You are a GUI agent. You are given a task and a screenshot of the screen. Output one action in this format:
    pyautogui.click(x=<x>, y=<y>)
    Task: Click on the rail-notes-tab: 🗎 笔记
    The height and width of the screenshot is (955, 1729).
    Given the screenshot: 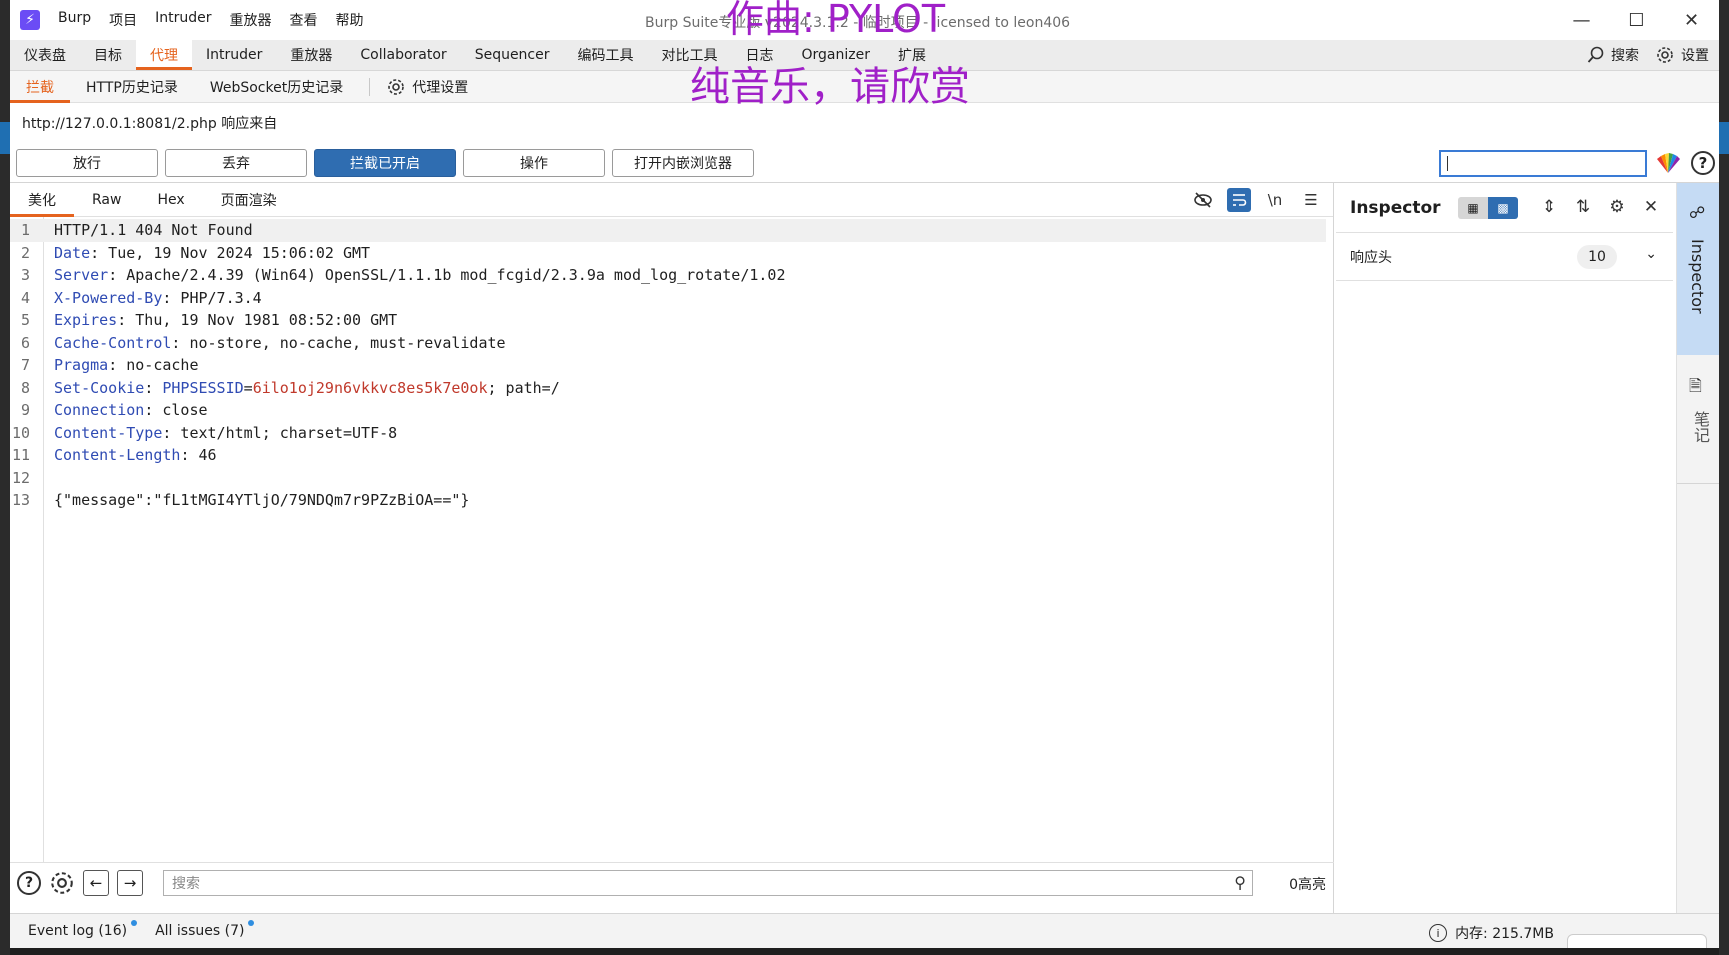 What is the action you would take?
    pyautogui.click(x=1698, y=413)
    